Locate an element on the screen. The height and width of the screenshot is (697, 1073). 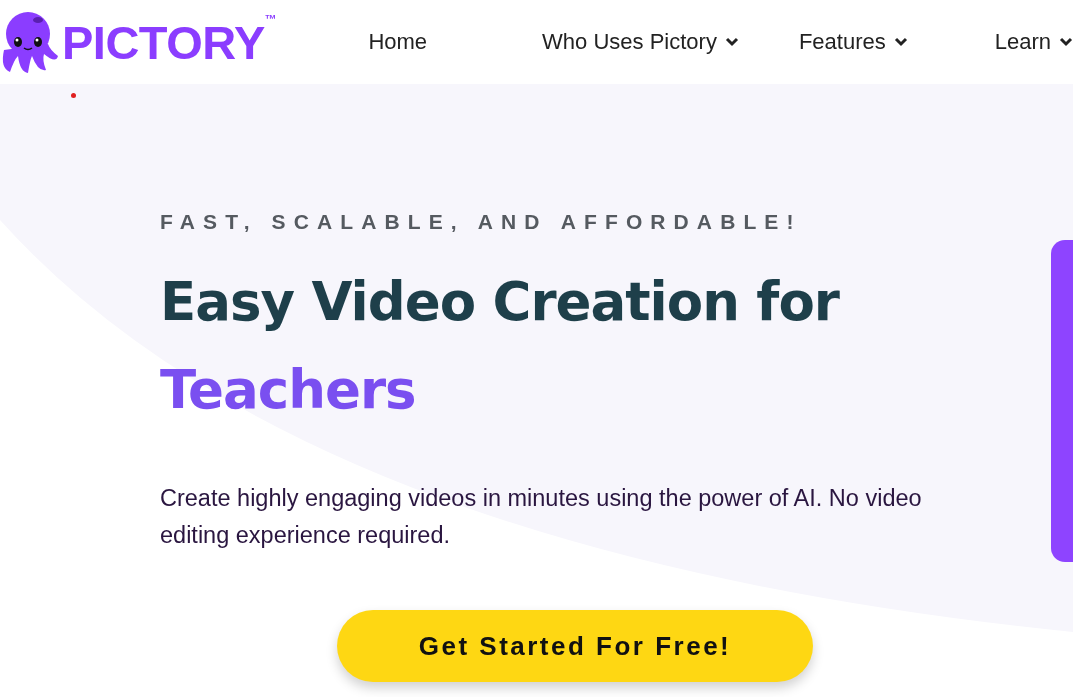
trademark-symbol: ™ is located at coordinates (270, 19).